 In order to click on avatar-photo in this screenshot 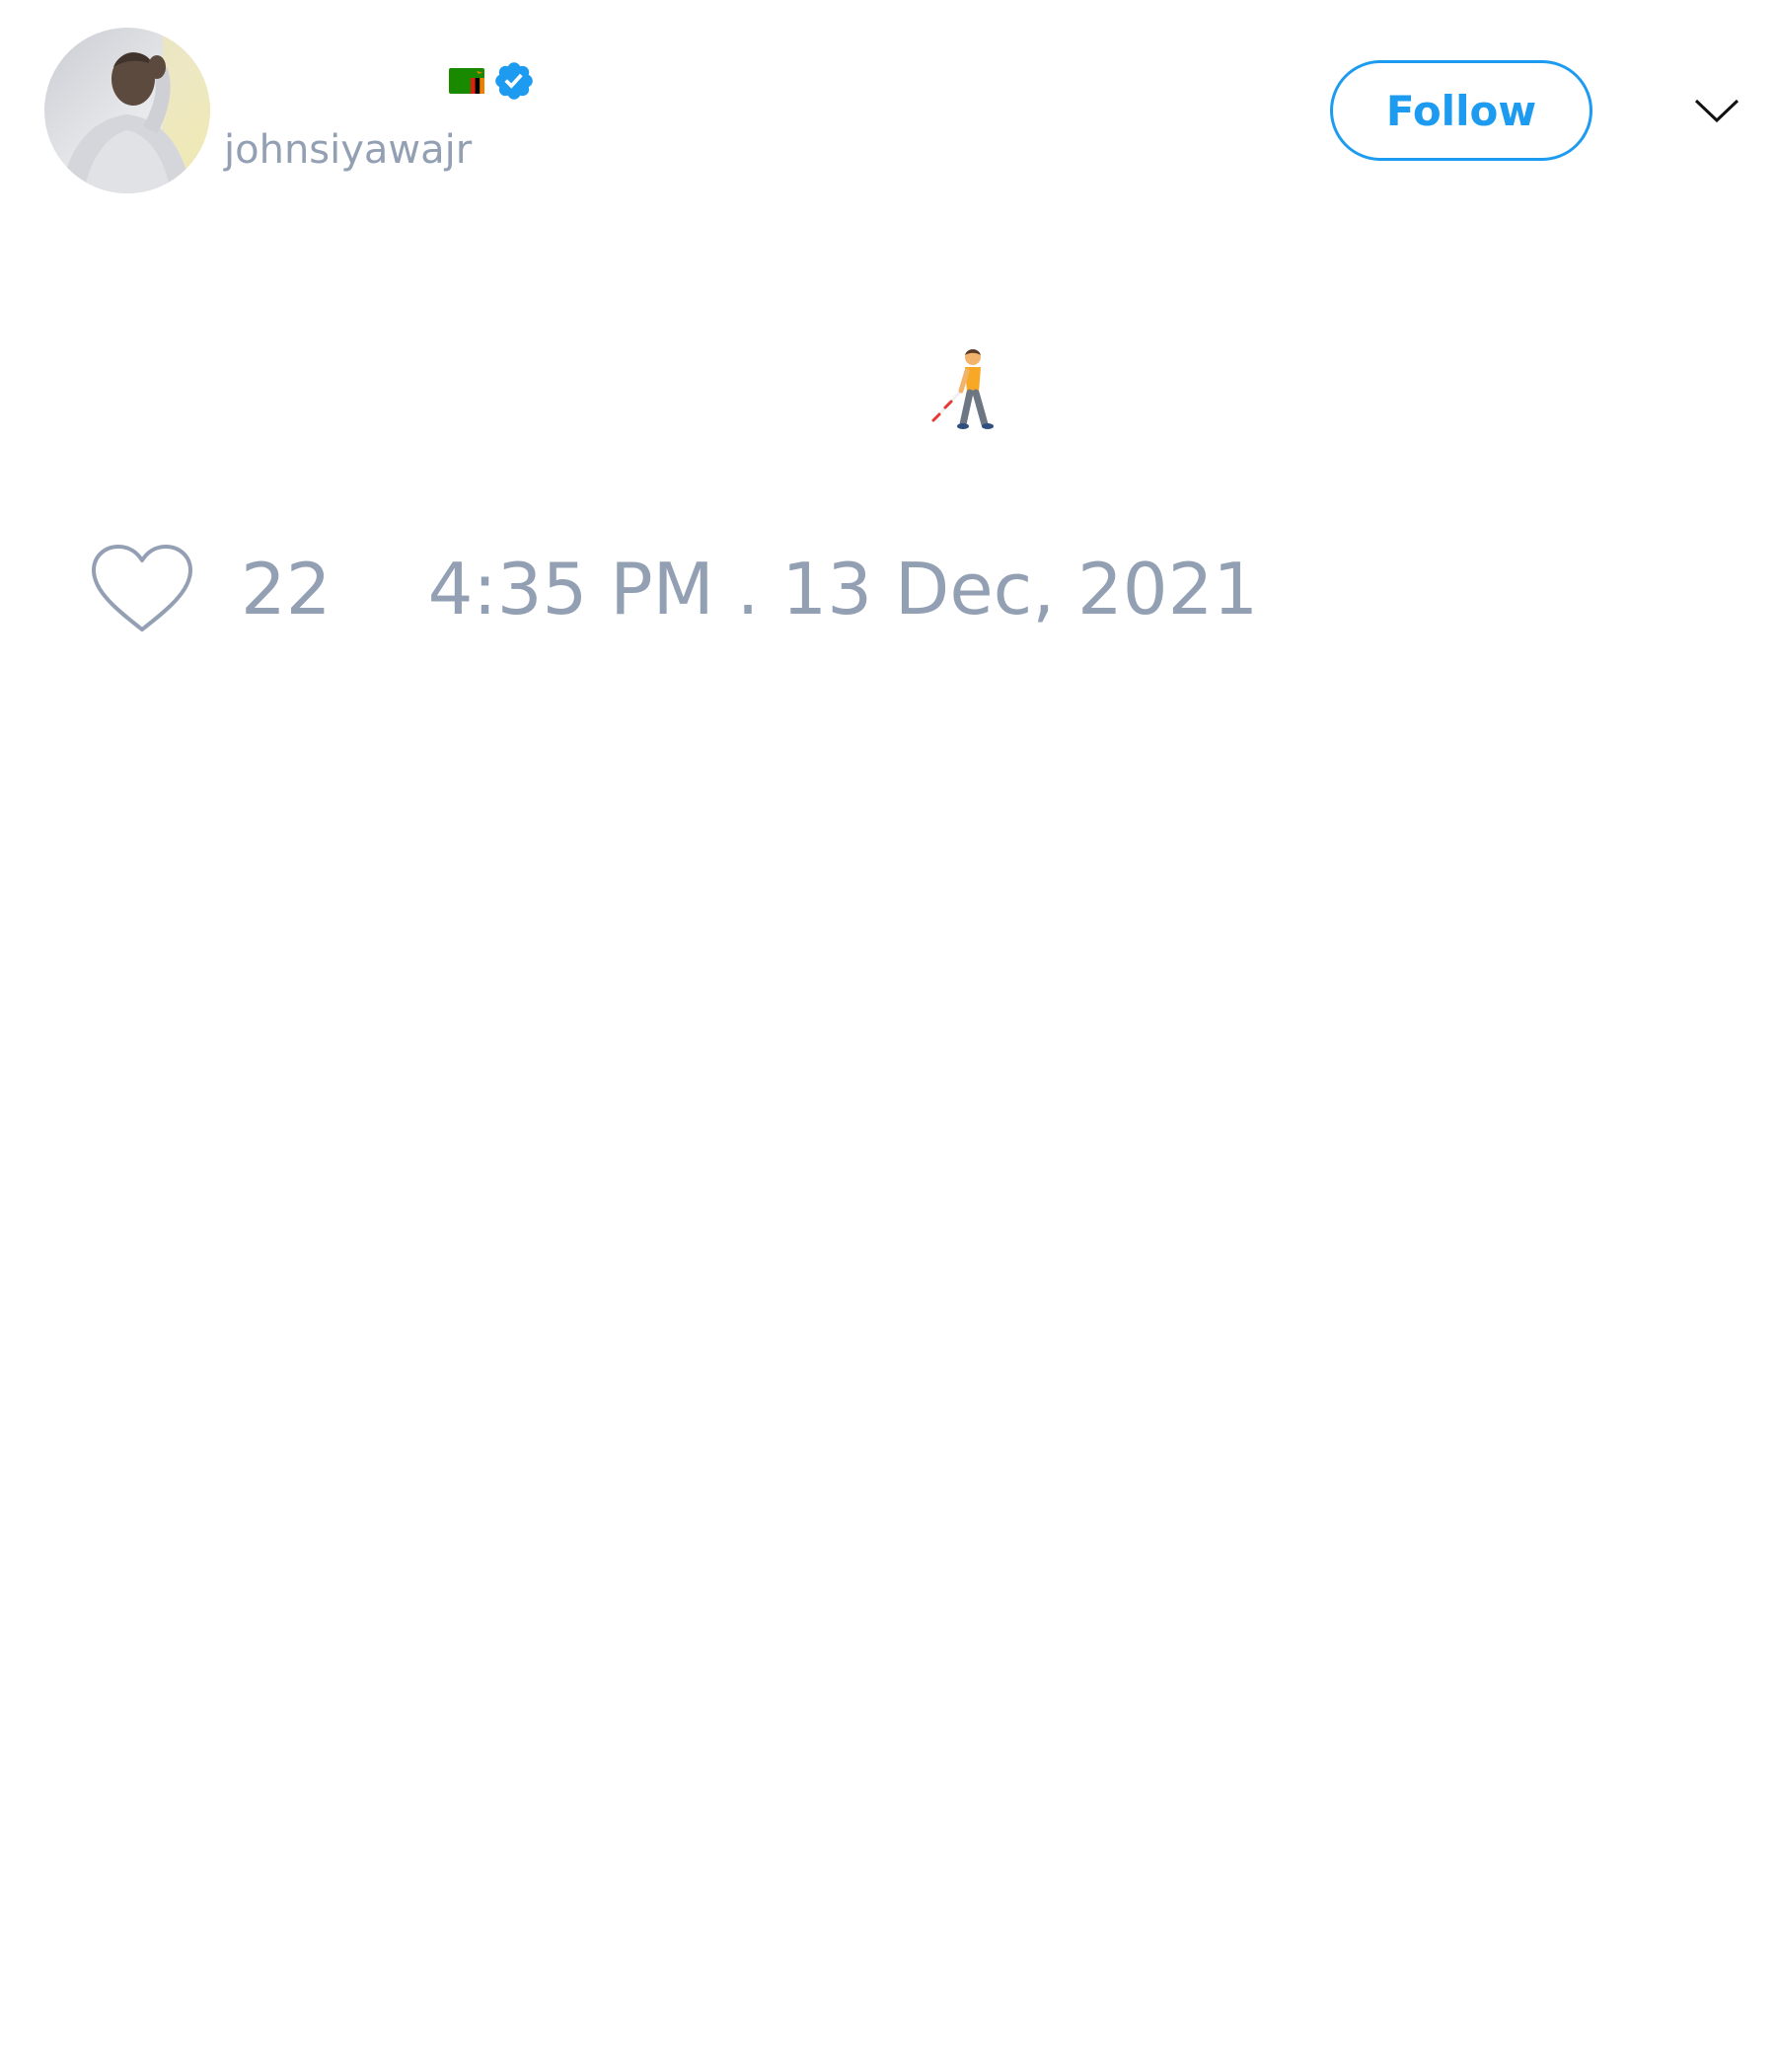, I will do `click(127, 111)`.